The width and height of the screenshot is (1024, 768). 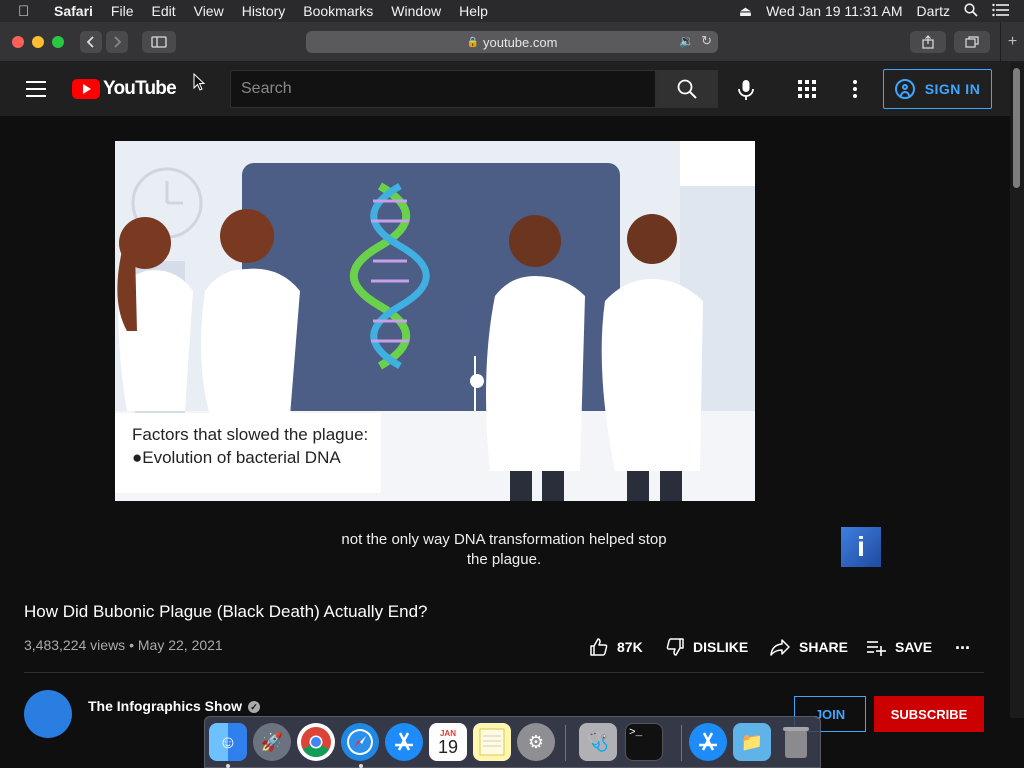 I want to click on forward-button, so click(x=117, y=42).